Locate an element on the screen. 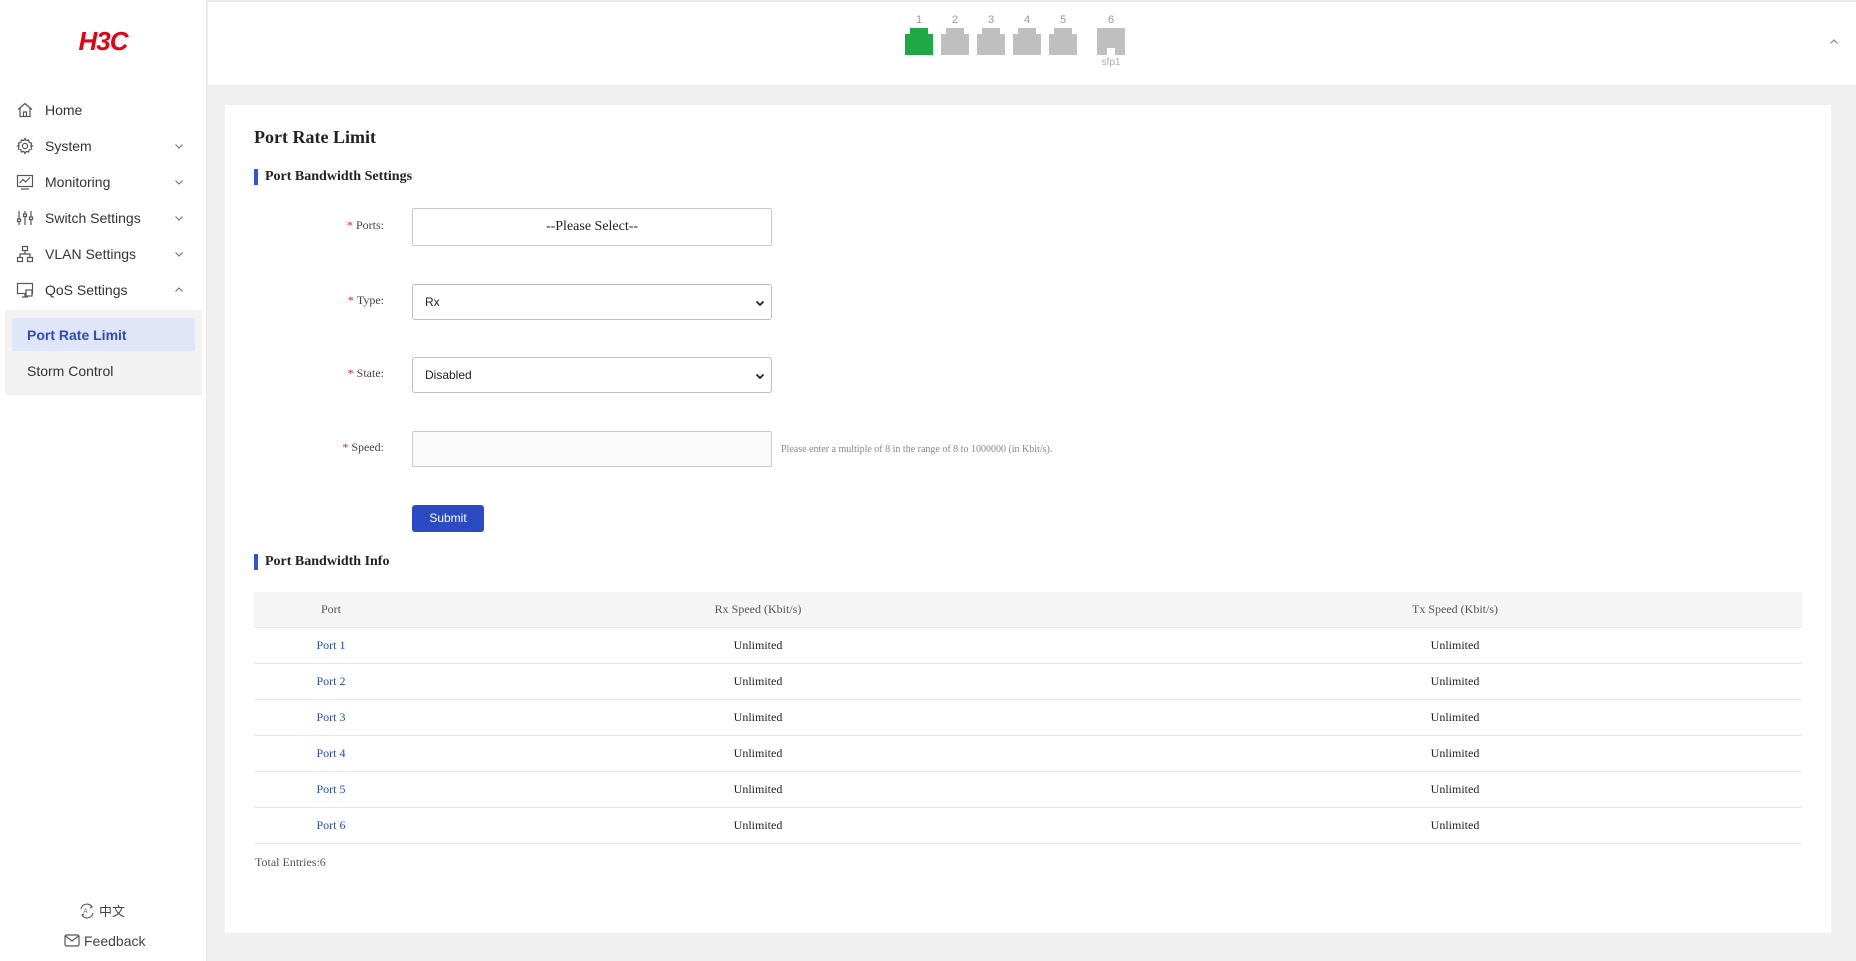 Image resolution: width=1856 pixels, height=961 pixels. ports-label: * Ports: is located at coordinates (365, 225).